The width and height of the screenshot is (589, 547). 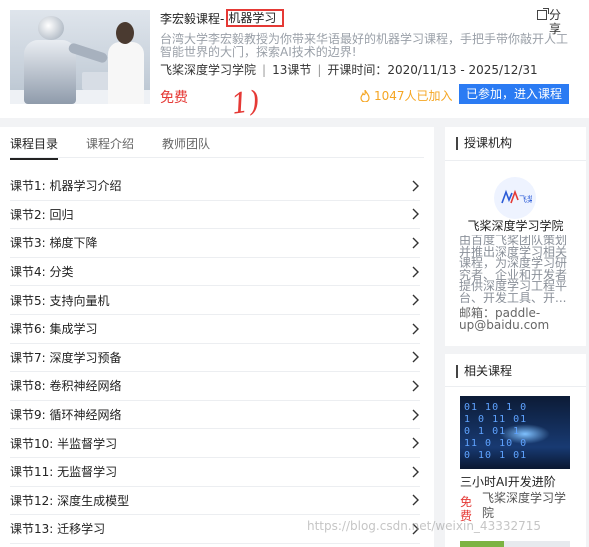 What do you see at coordinates (192, 18) in the screenshot?
I see `course-title-main: 李宏毅课程-` at bounding box center [192, 18].